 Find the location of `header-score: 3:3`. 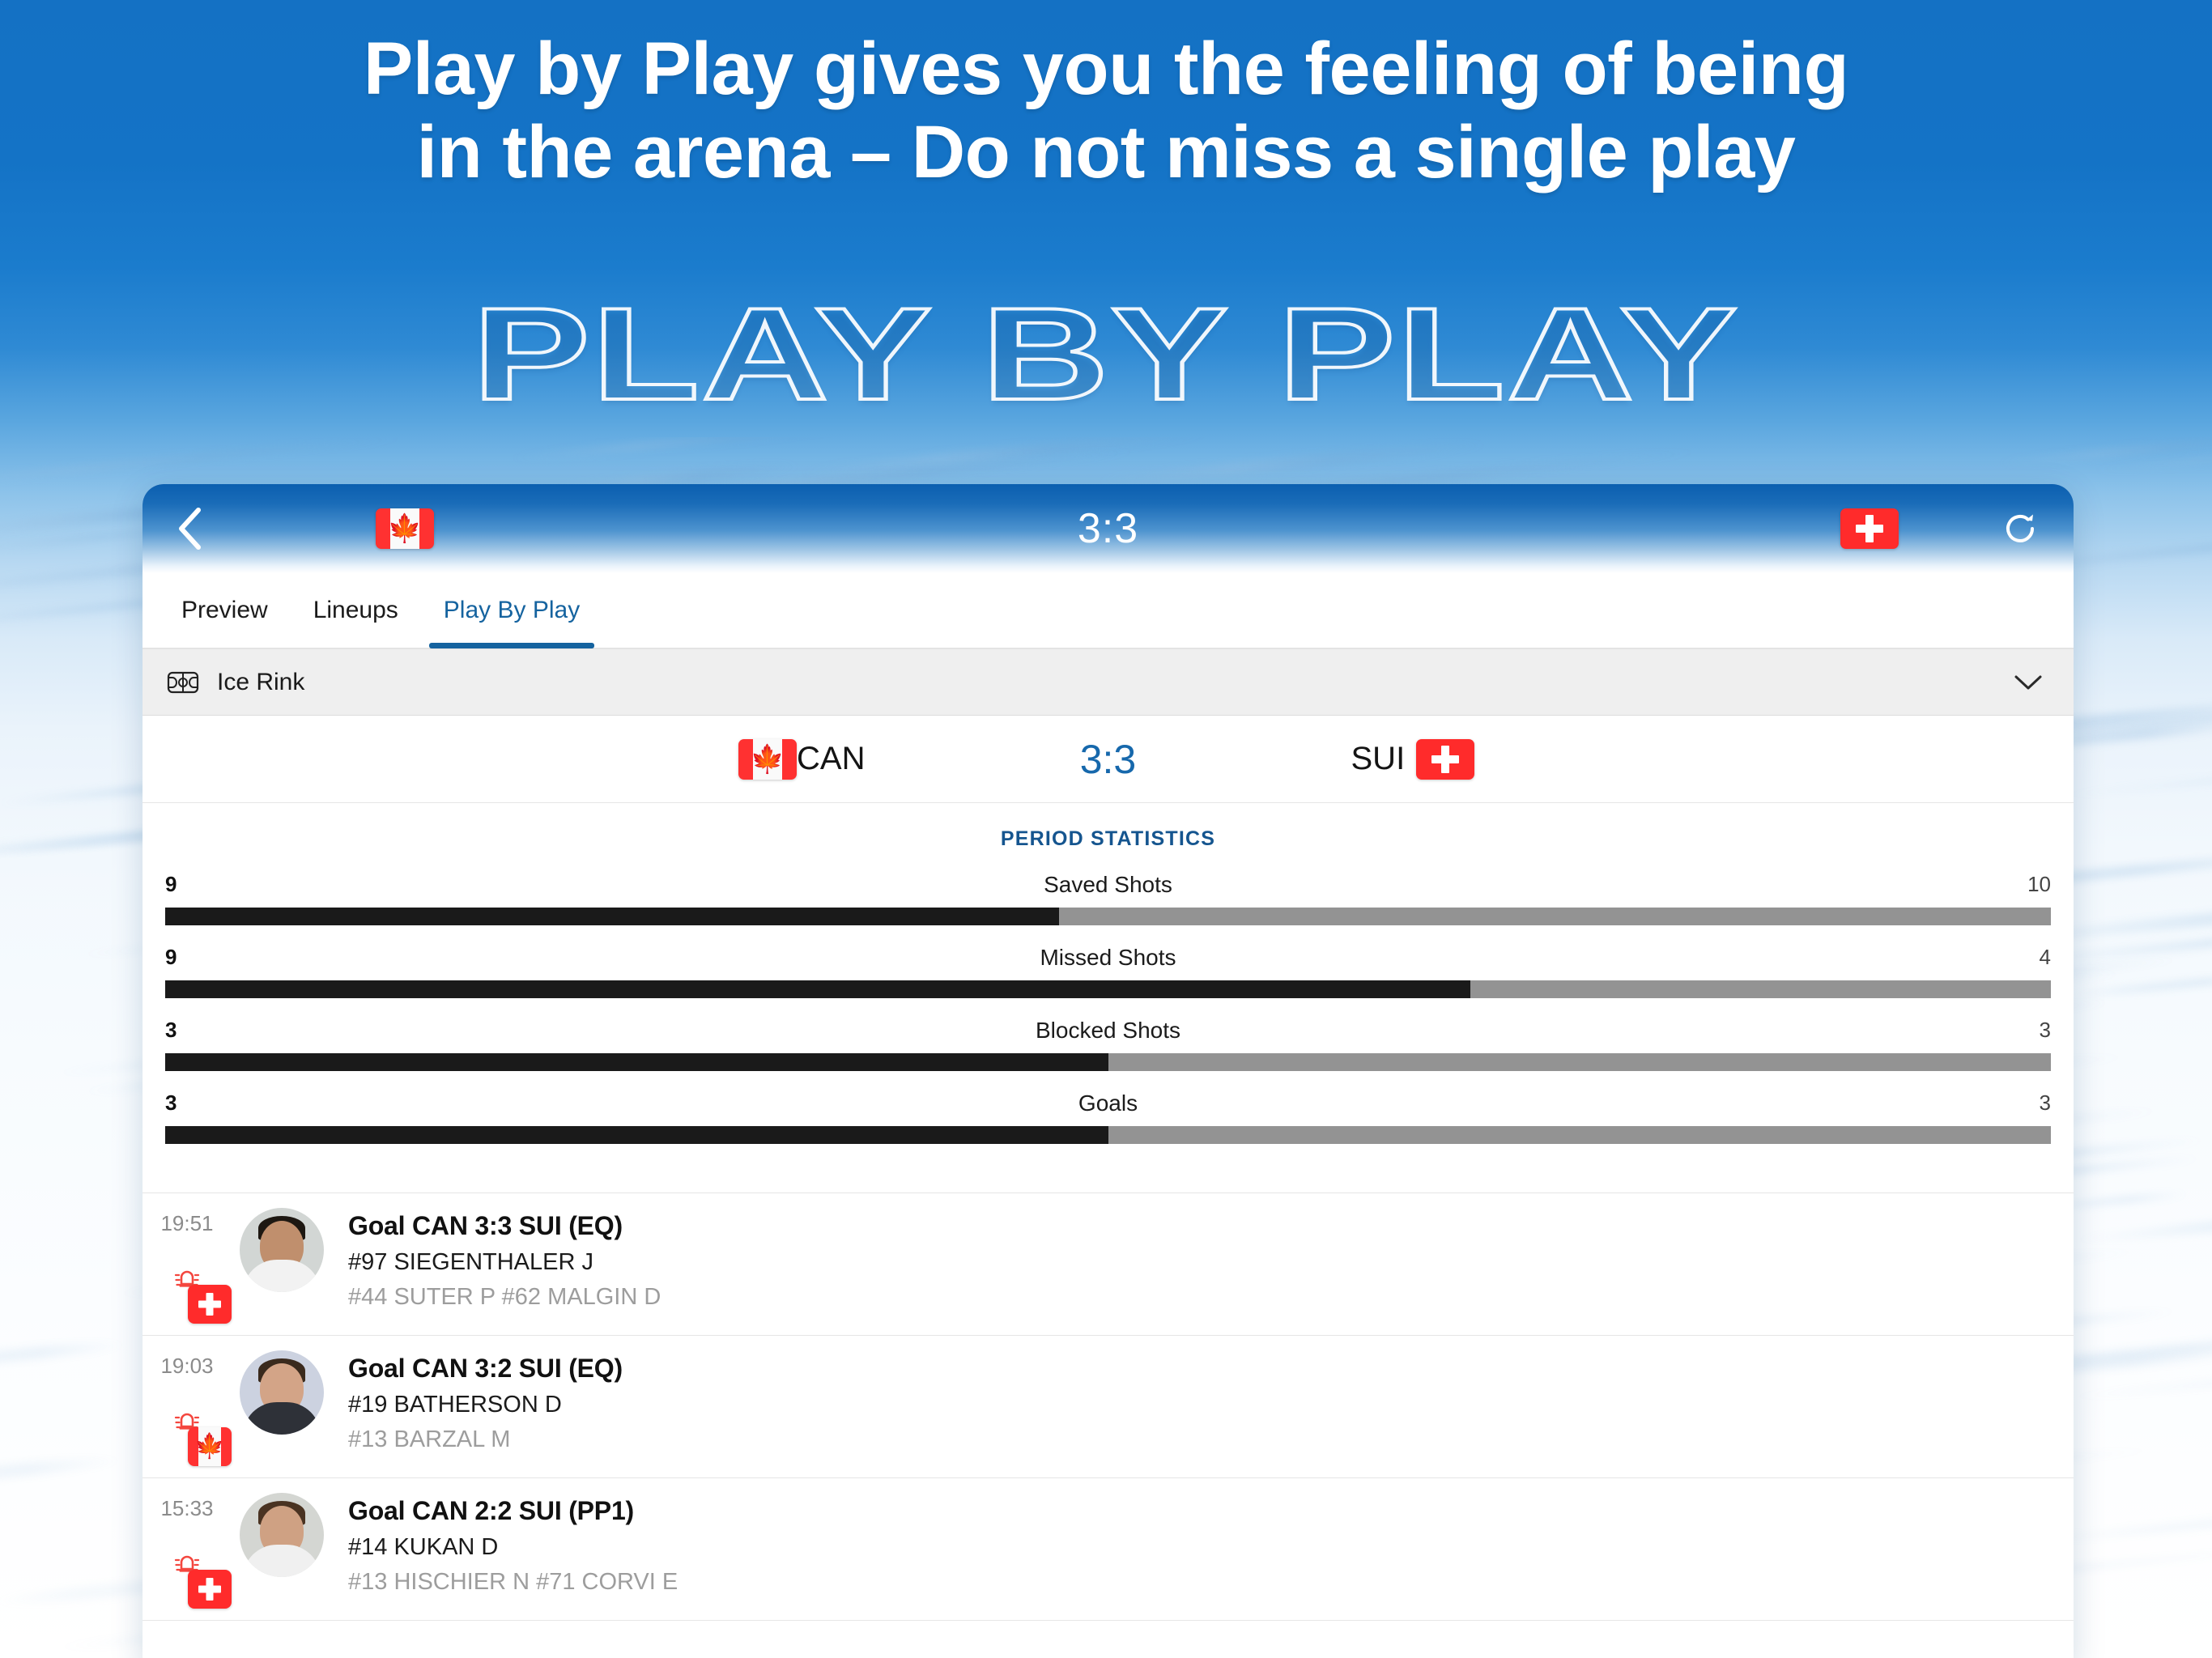

header-score: 3:3 is located at coordinates (1108, 528).